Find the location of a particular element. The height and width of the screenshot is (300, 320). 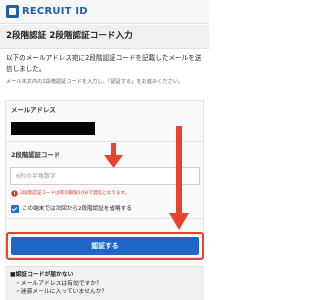

form-divider-bottom is located at coordinates (104, 218).